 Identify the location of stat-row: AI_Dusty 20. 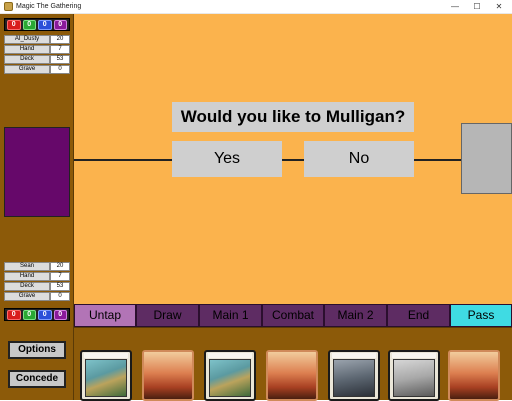
(37, 39).